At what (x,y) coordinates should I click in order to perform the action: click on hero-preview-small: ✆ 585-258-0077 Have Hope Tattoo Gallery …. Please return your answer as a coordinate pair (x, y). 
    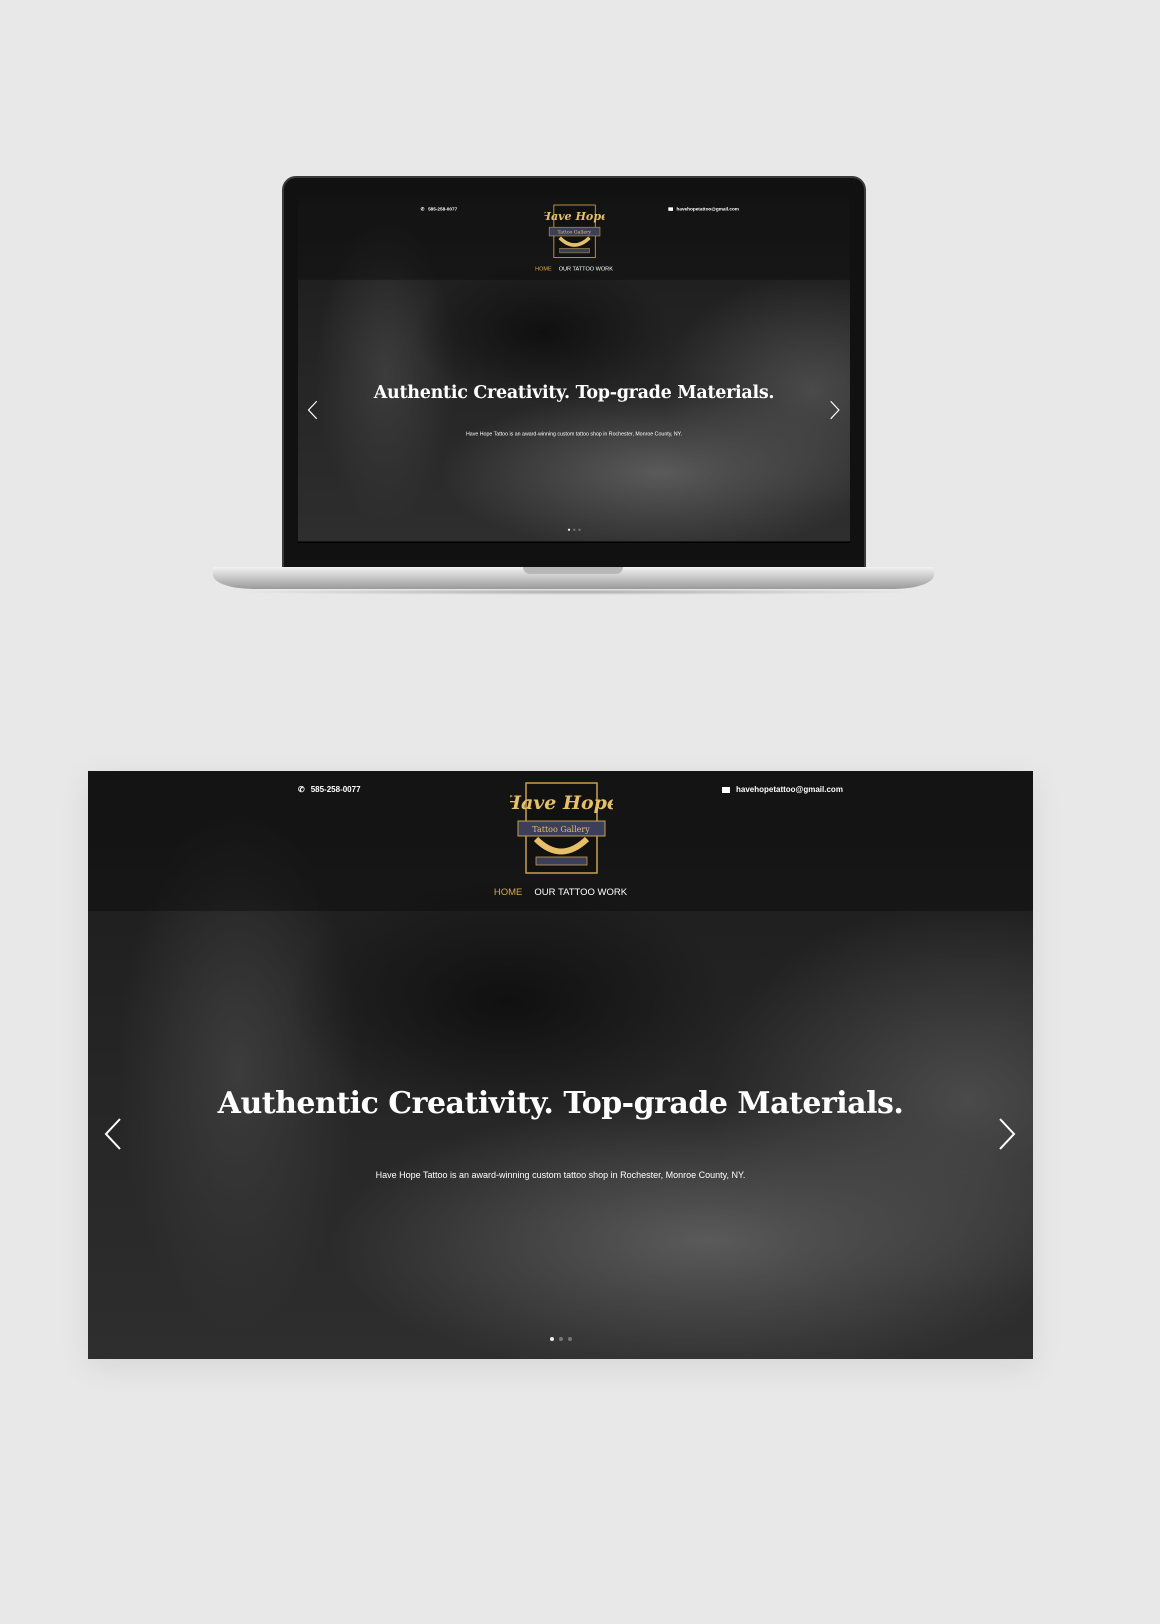
    Looking at the image, I should click on (574, 370).